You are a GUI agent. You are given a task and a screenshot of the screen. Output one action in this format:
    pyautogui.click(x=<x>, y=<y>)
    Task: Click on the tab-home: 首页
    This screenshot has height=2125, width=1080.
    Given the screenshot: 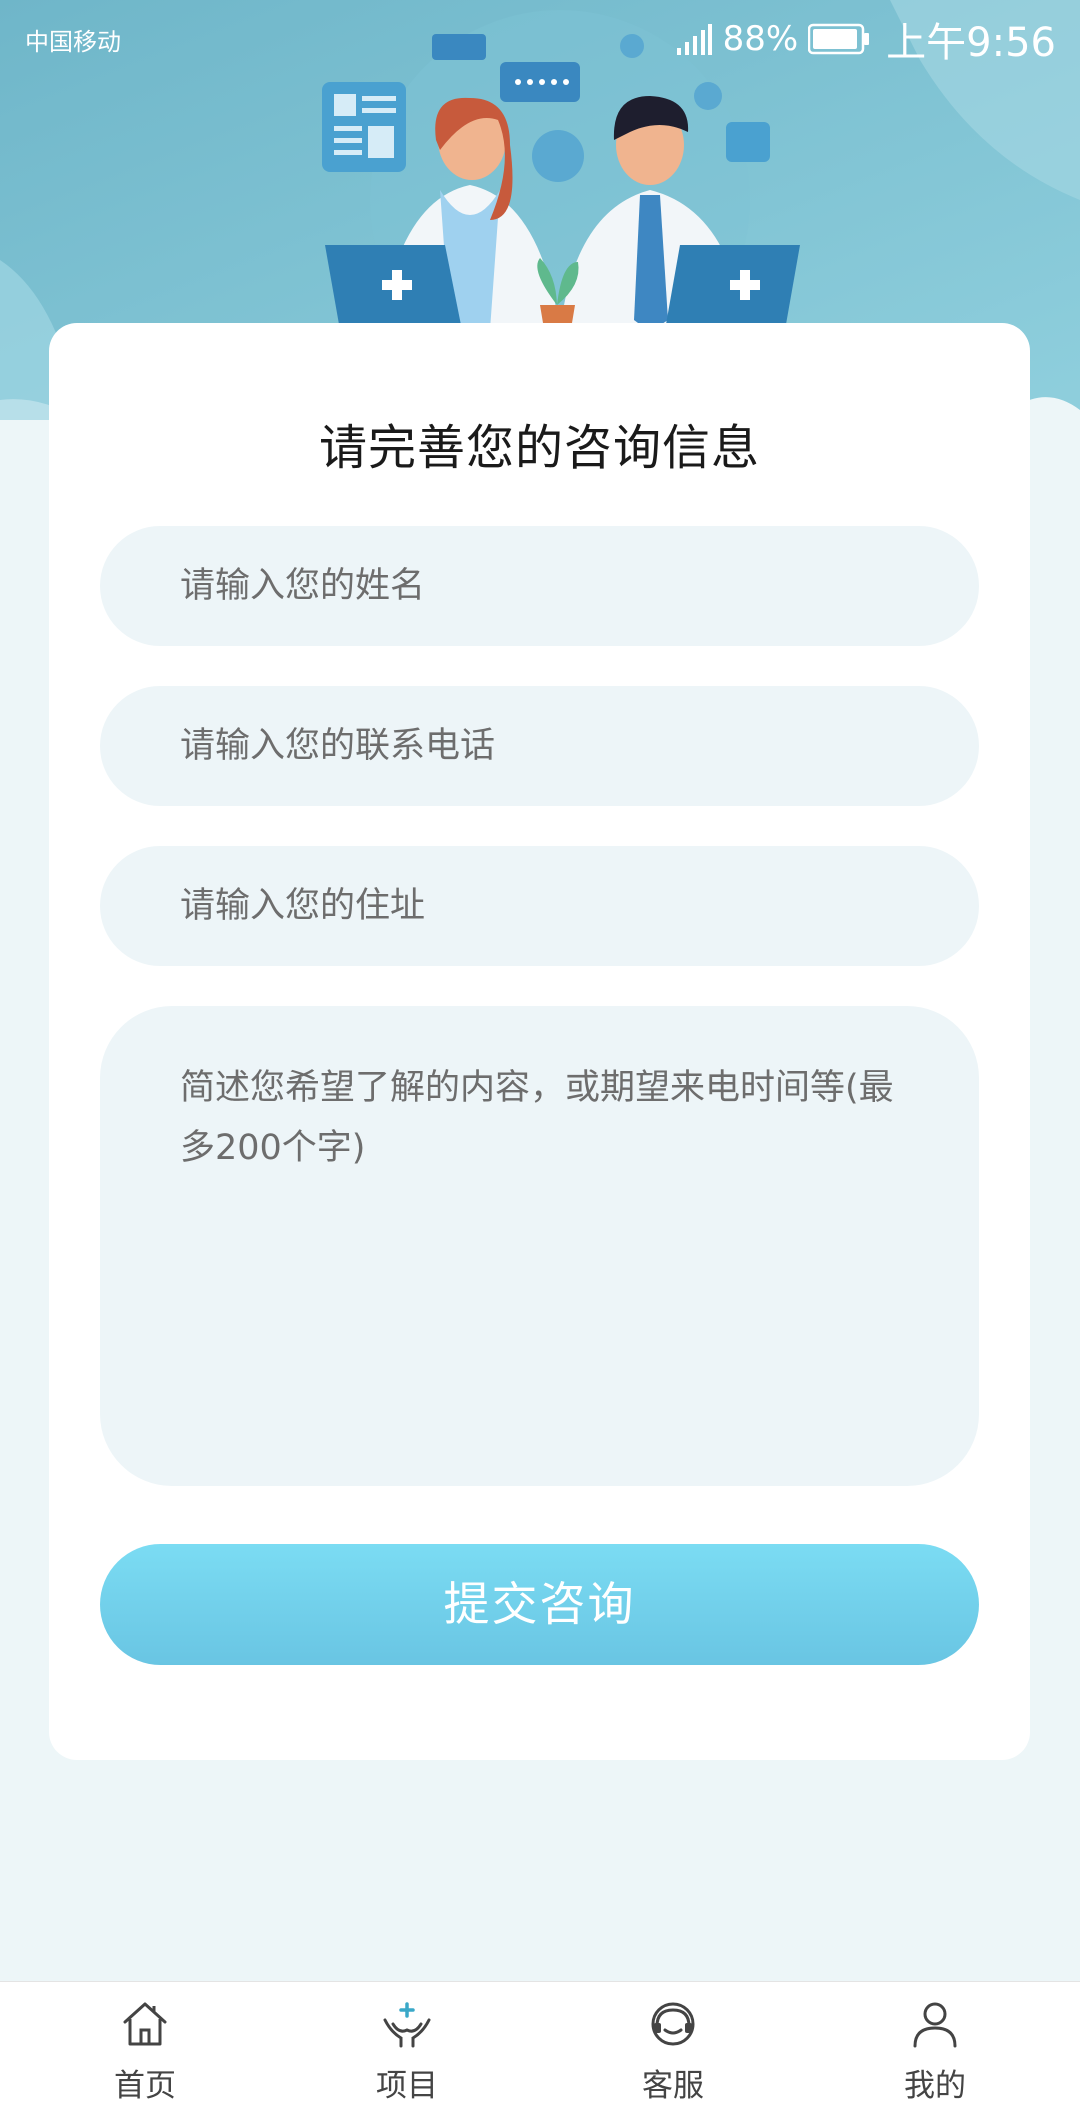 What is the action you would take?
    pyautogui.click(x=145, y=2058)
    